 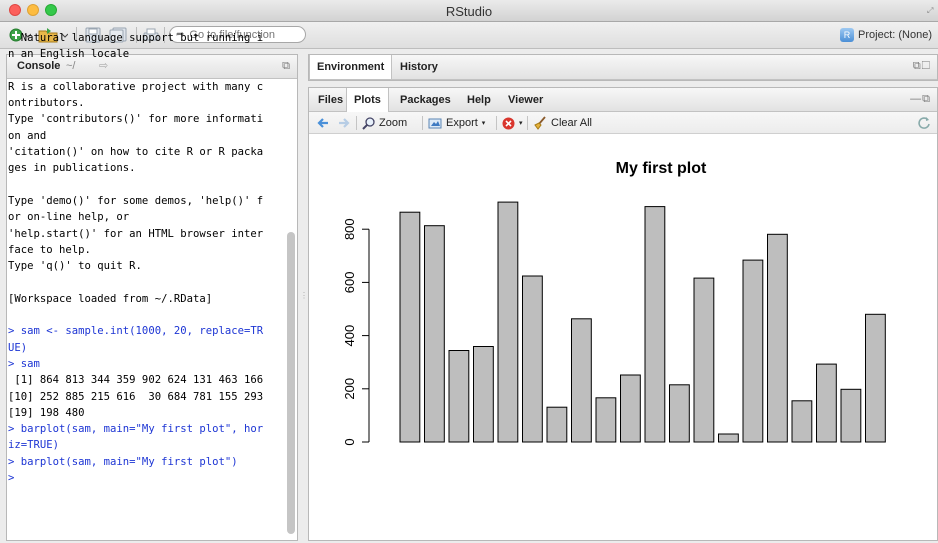 I want to click on export-menu: Export ▾, so click(x=456, y=123).